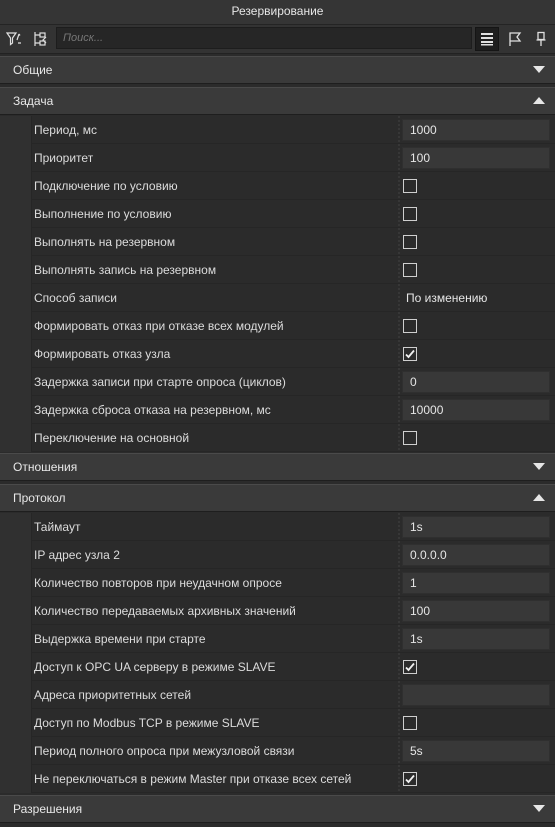 The image size is (555, 827). Describe the element at coordinates (277, 527) in the screenshot. I see `property-row: Таймаут 1s` at that location.